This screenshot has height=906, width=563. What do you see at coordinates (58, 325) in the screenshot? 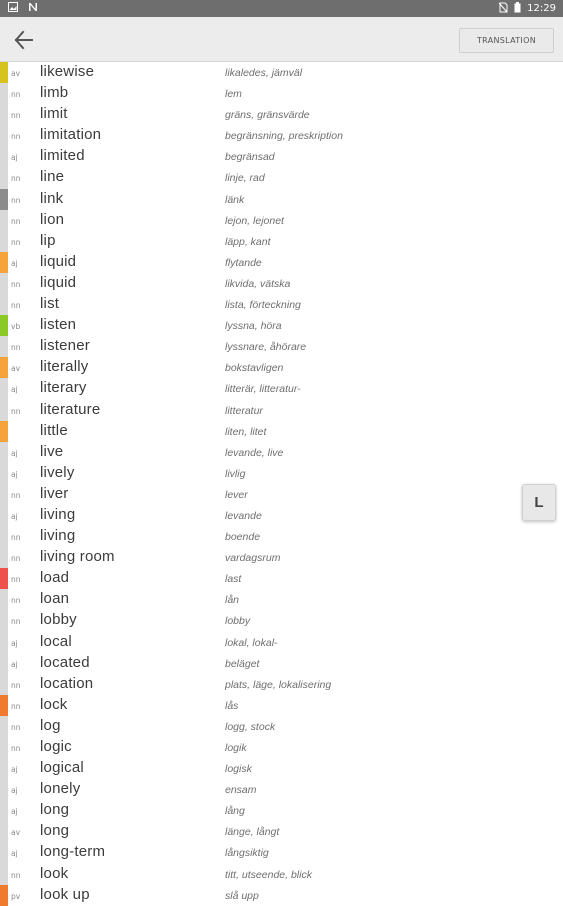
I see `word-label: listen` at bounding box center [58, 325].